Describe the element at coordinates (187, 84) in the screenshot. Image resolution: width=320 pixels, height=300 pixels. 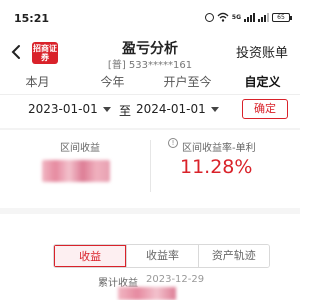
I see `tab-since-opening: 开户至今` at that location.